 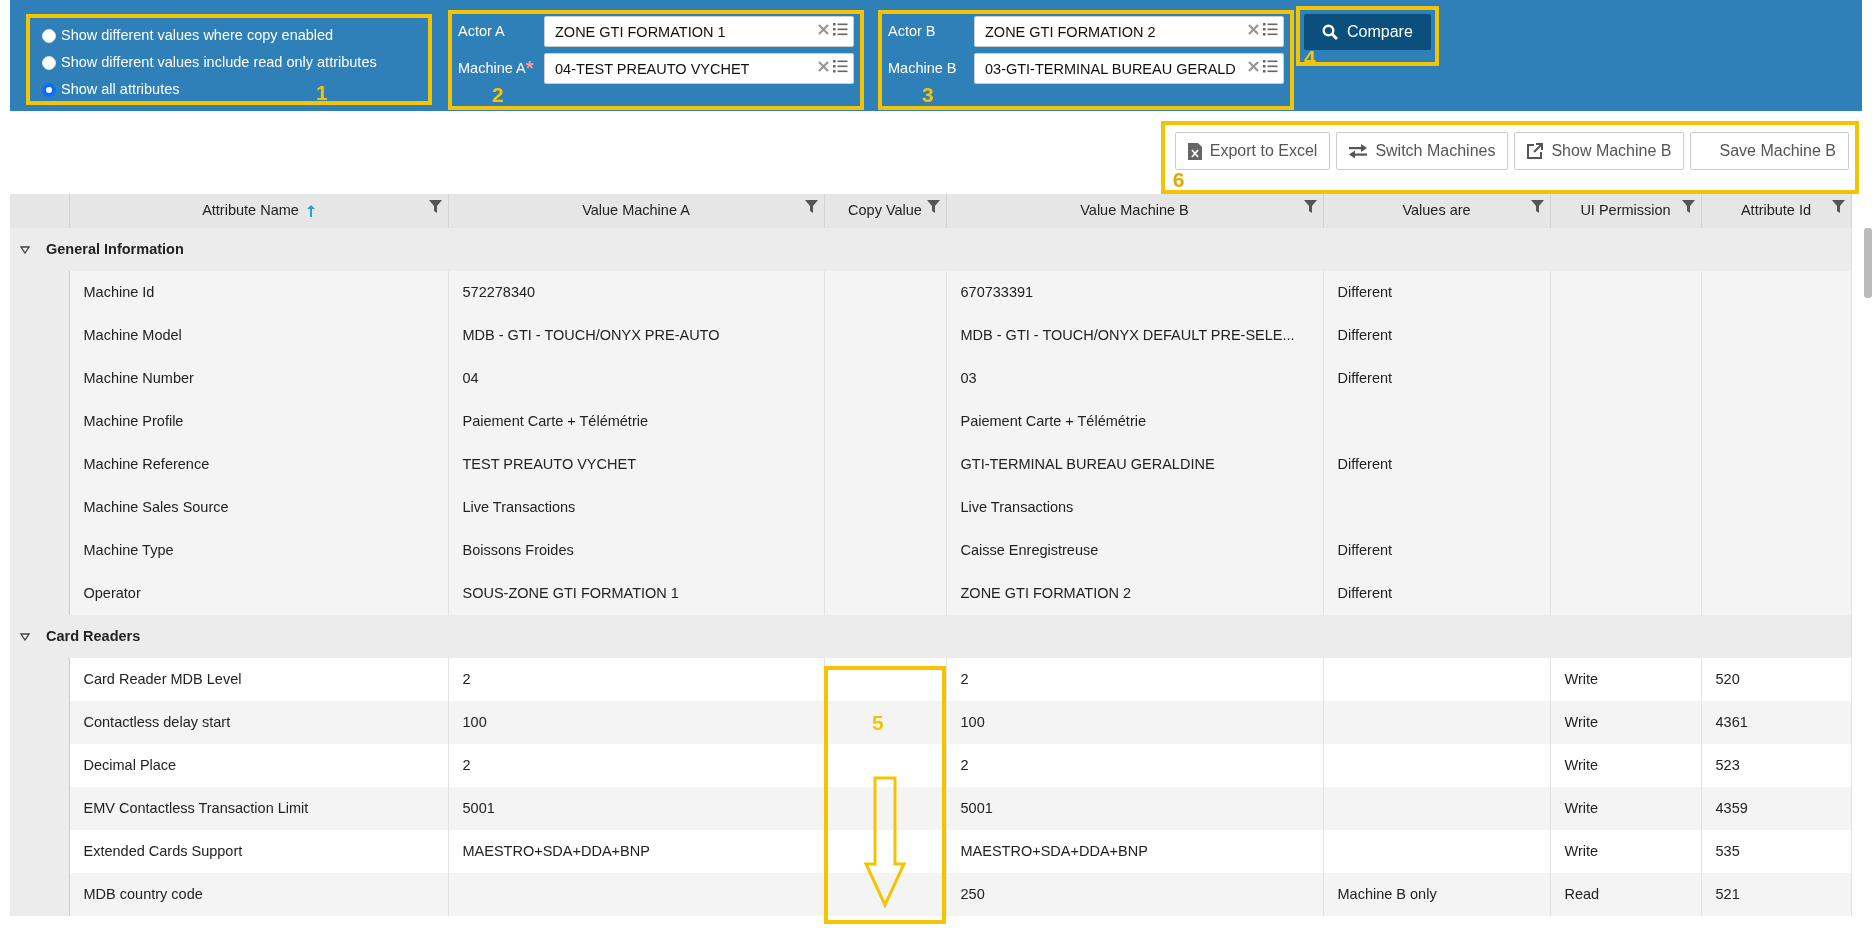 I want to click on table-cell: EMV Contactless Transaction Limit, so click(x=258, y=808).